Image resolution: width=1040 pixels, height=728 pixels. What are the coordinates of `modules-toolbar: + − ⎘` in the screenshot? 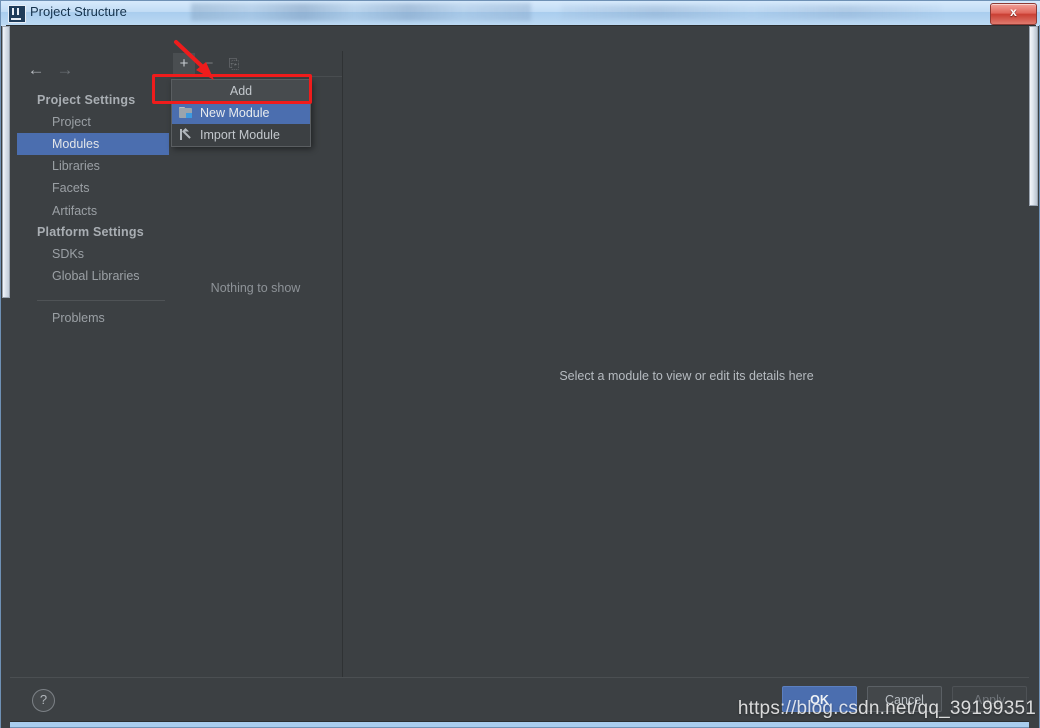 It's located at (255, 64).